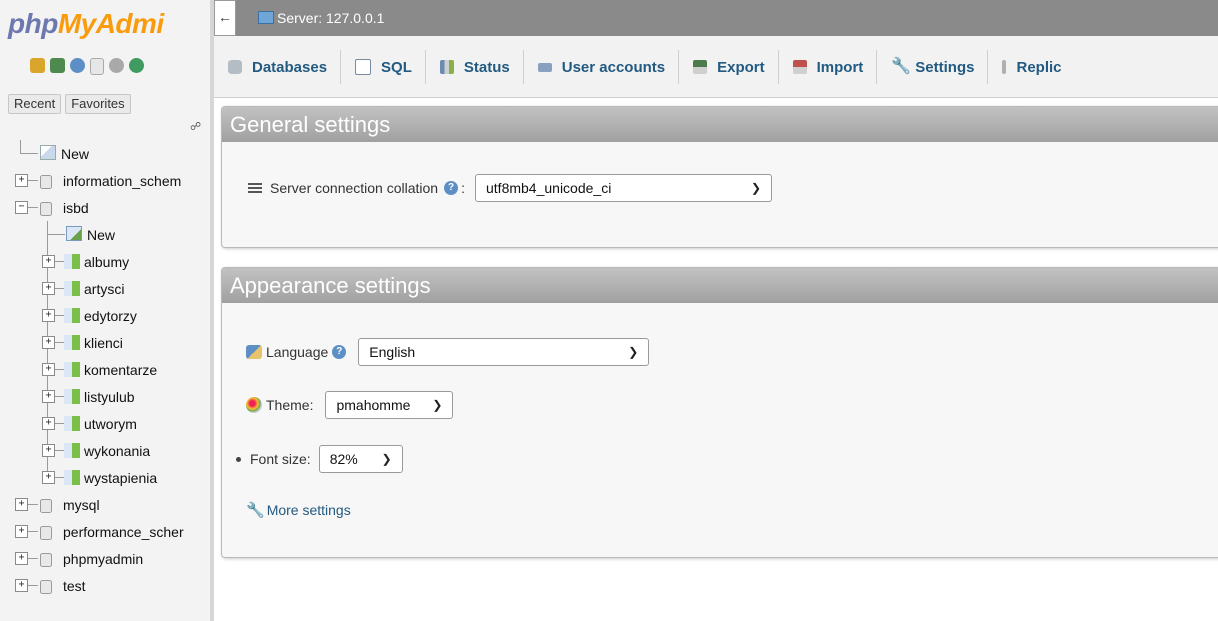 This screenshot has height=621, width=1218. I want to click on link-with-main-panel-icon: ☍, so click(195, 126).